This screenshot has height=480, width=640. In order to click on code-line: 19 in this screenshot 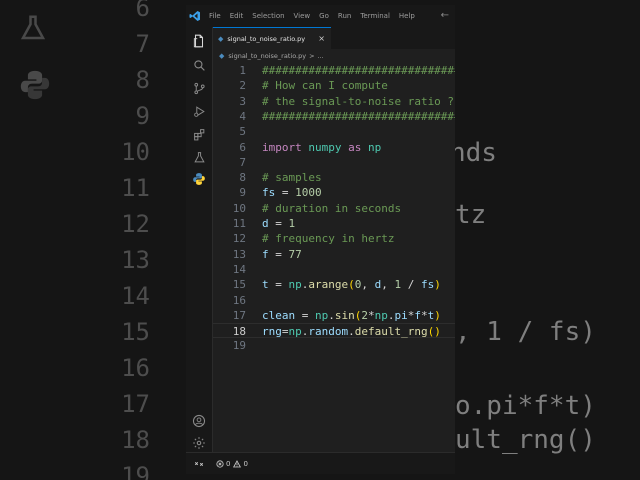, I will do `click(334, 345)`.